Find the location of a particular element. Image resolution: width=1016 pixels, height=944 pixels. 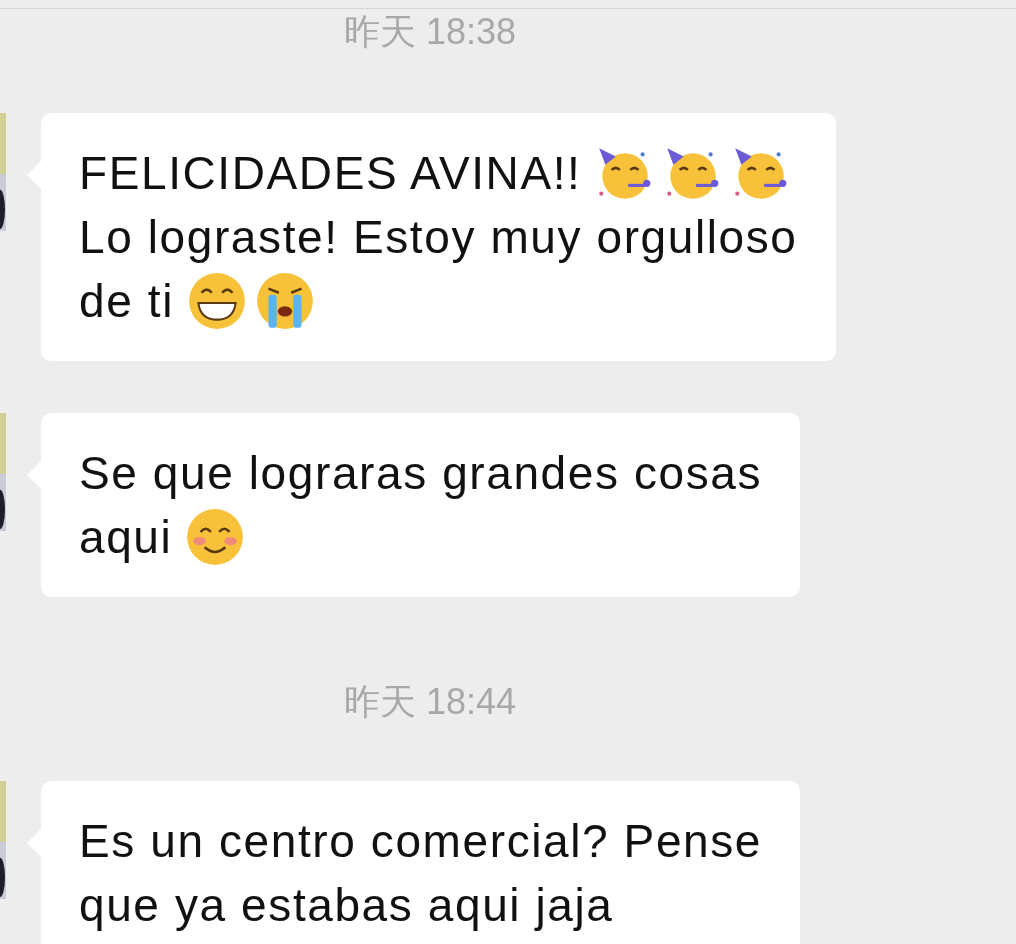

message-text: FELICIDADES AVINA!! is located at coordinates (330, 173).